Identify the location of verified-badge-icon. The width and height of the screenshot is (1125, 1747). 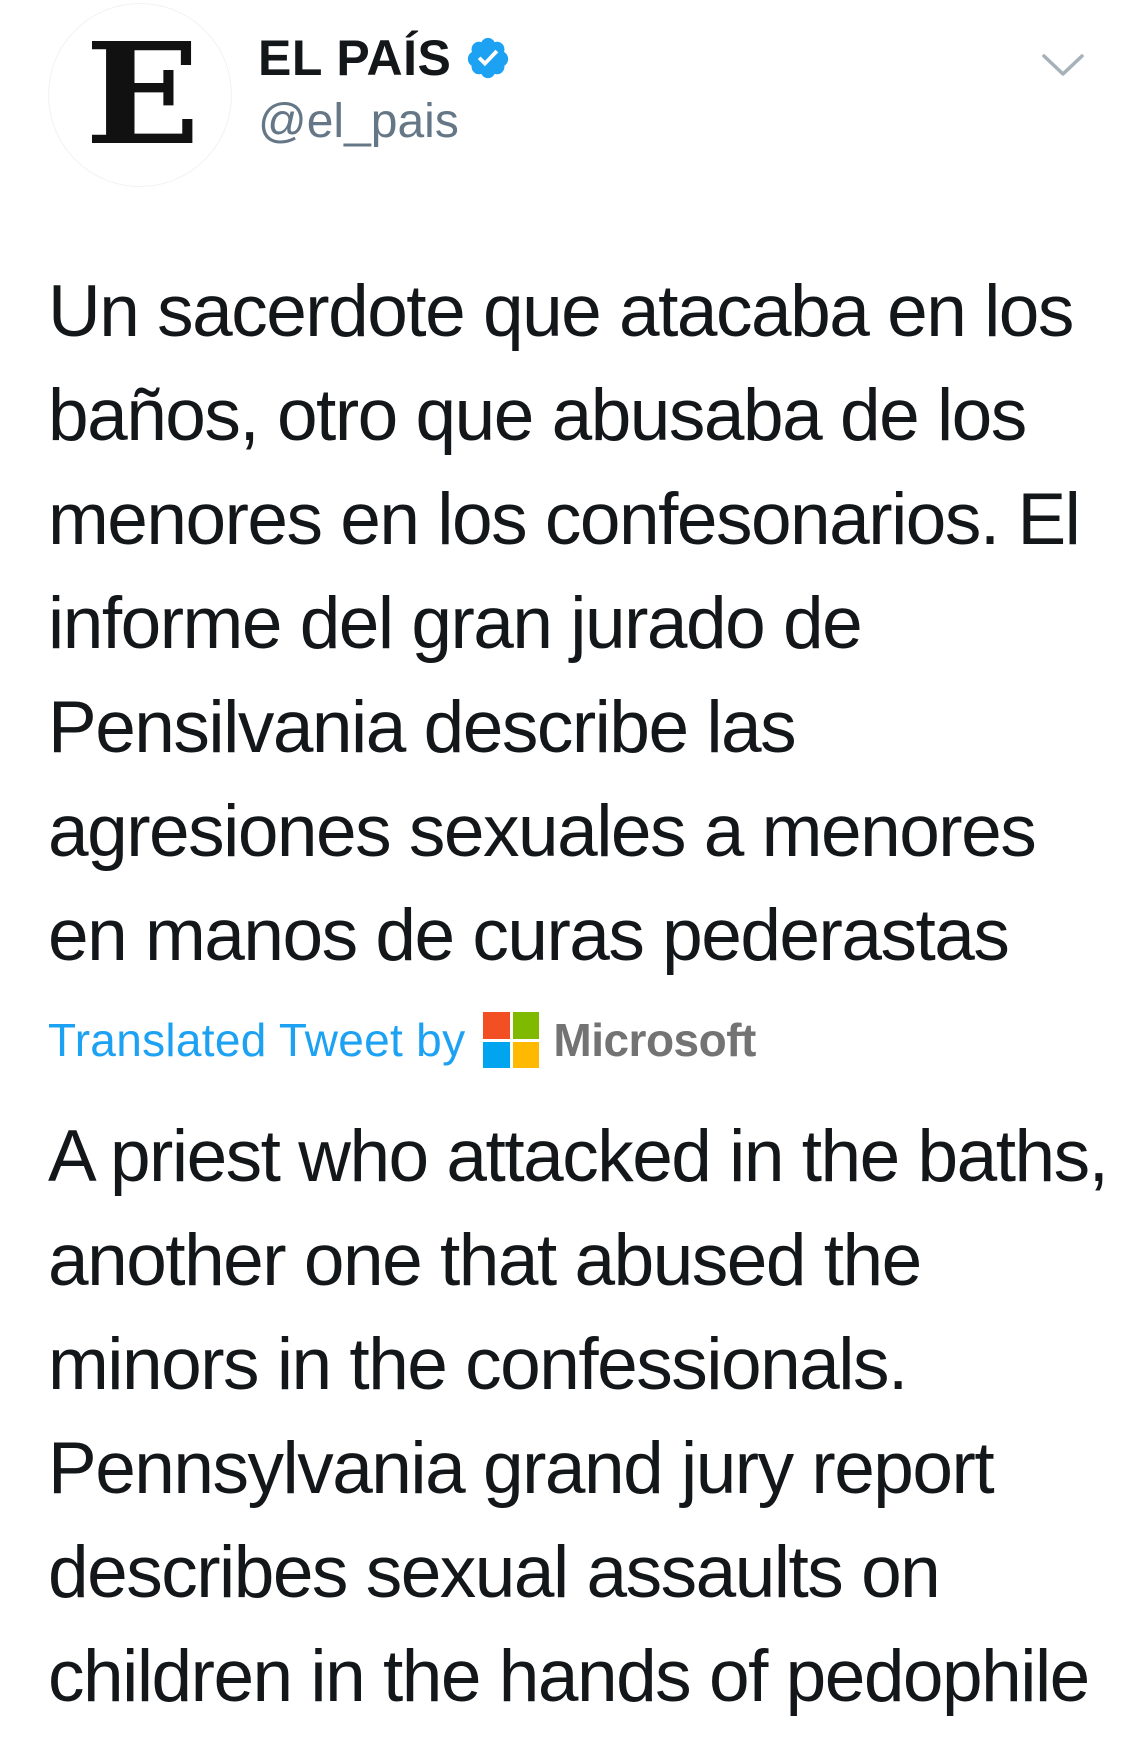
(488, 58).